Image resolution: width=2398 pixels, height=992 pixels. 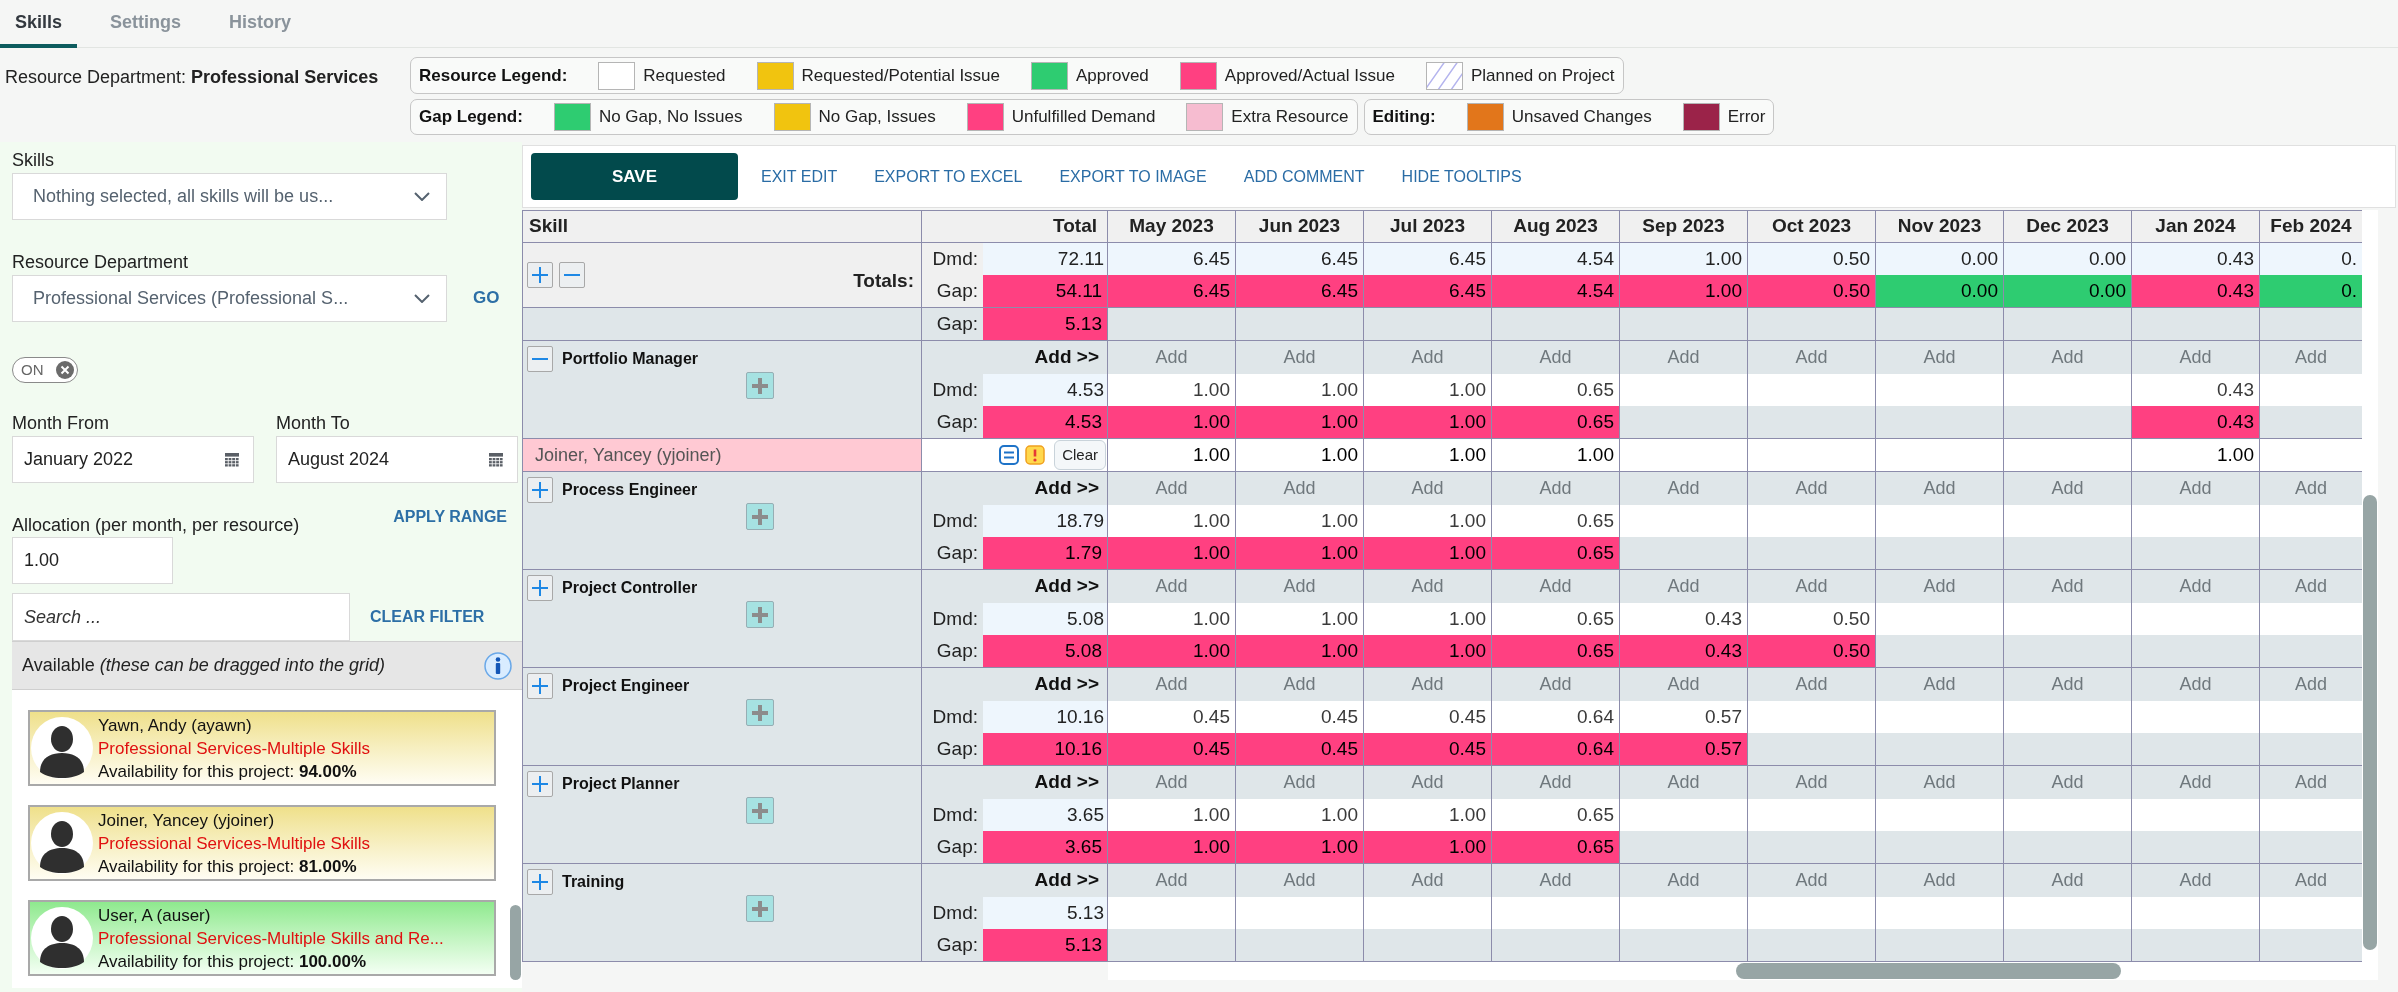 What do you see at coordinates (540, 359) in the screenshot?
I see `collapse-button` at bounding box center [540, 359].